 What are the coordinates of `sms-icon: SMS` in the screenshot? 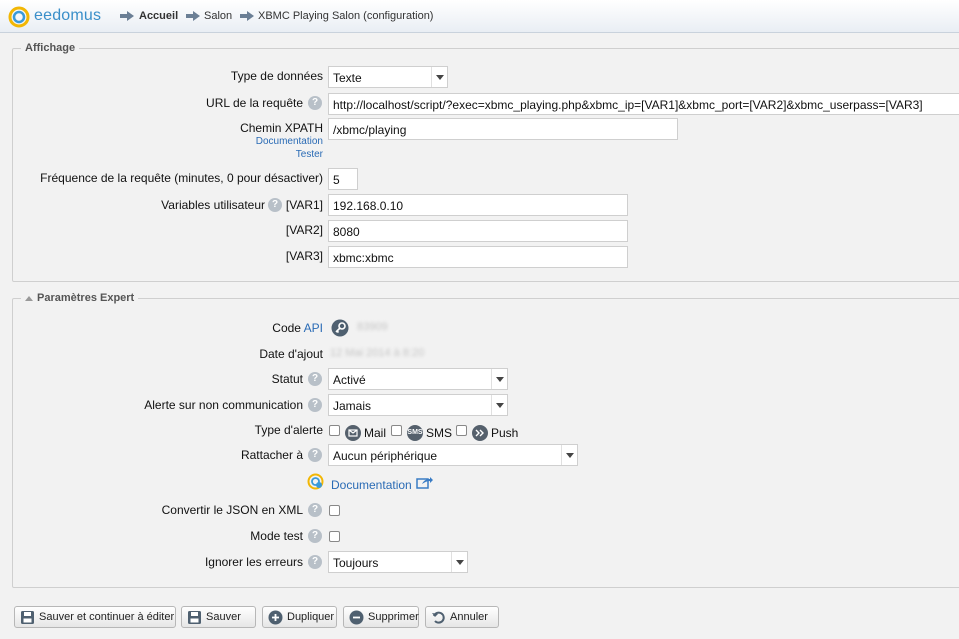 It's located at (415, 433).